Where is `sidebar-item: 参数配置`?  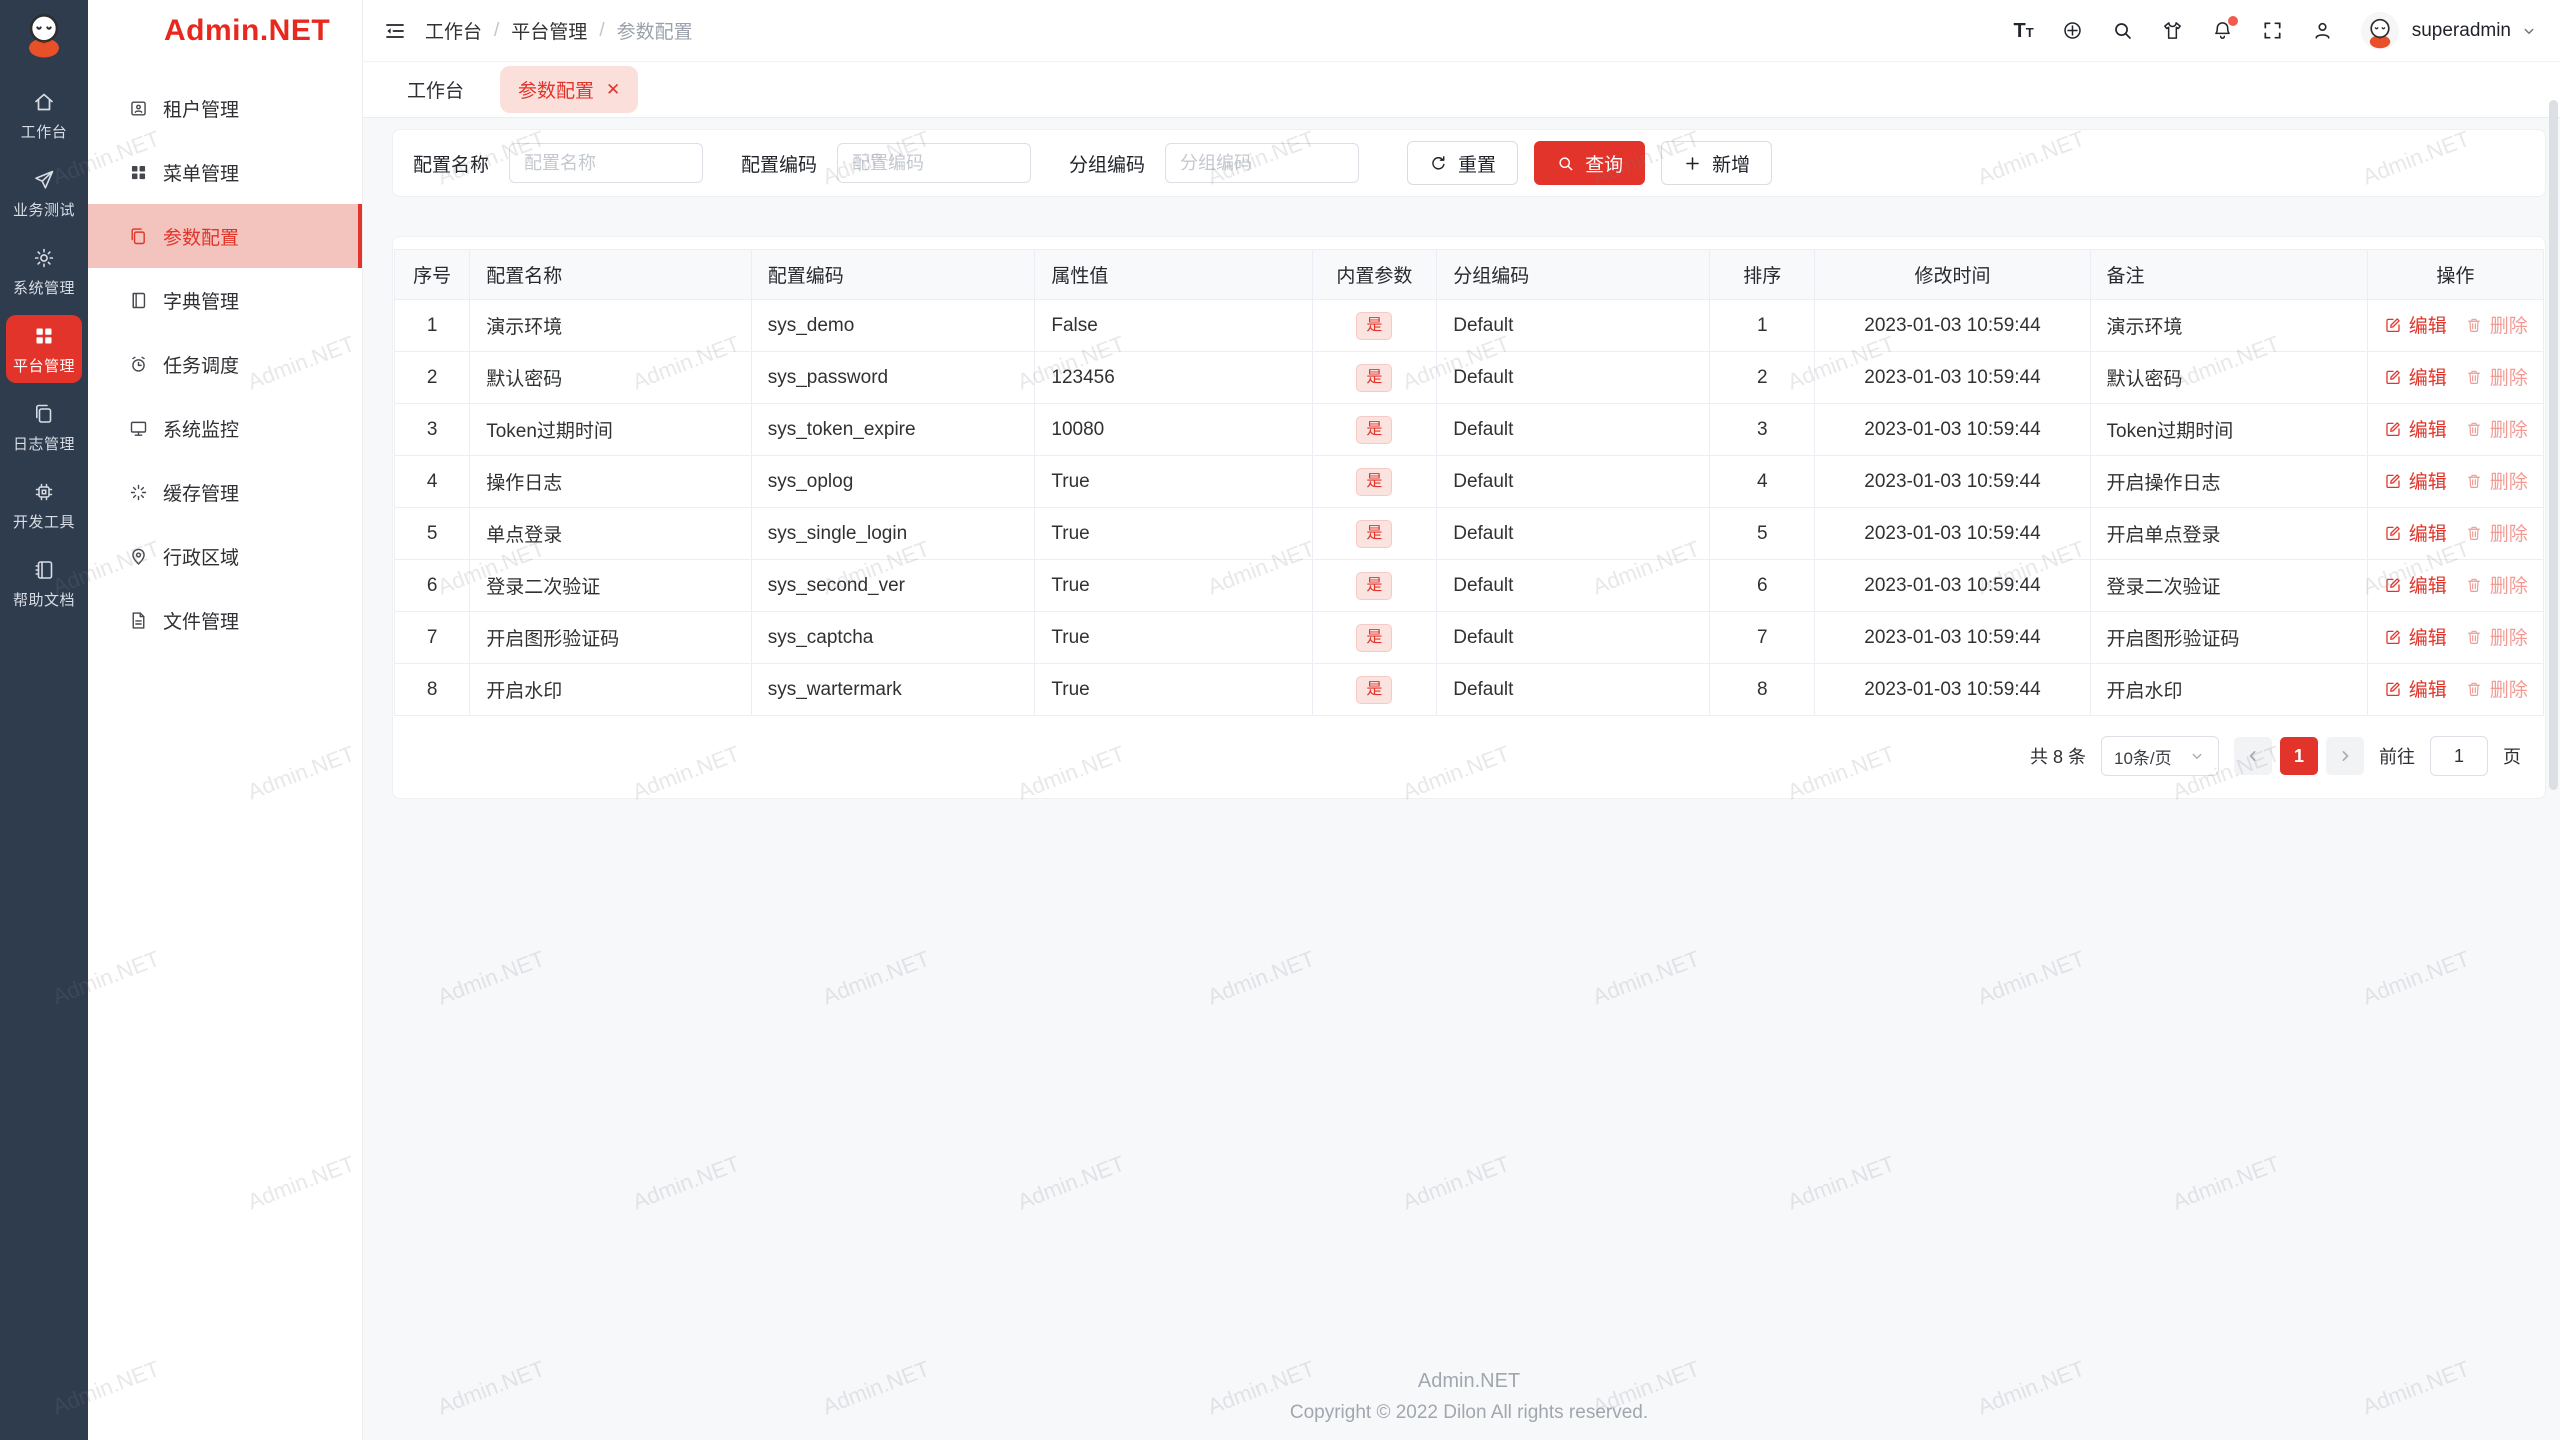 sidebar-item: 参数配置 is located at coordinates (225, 236).